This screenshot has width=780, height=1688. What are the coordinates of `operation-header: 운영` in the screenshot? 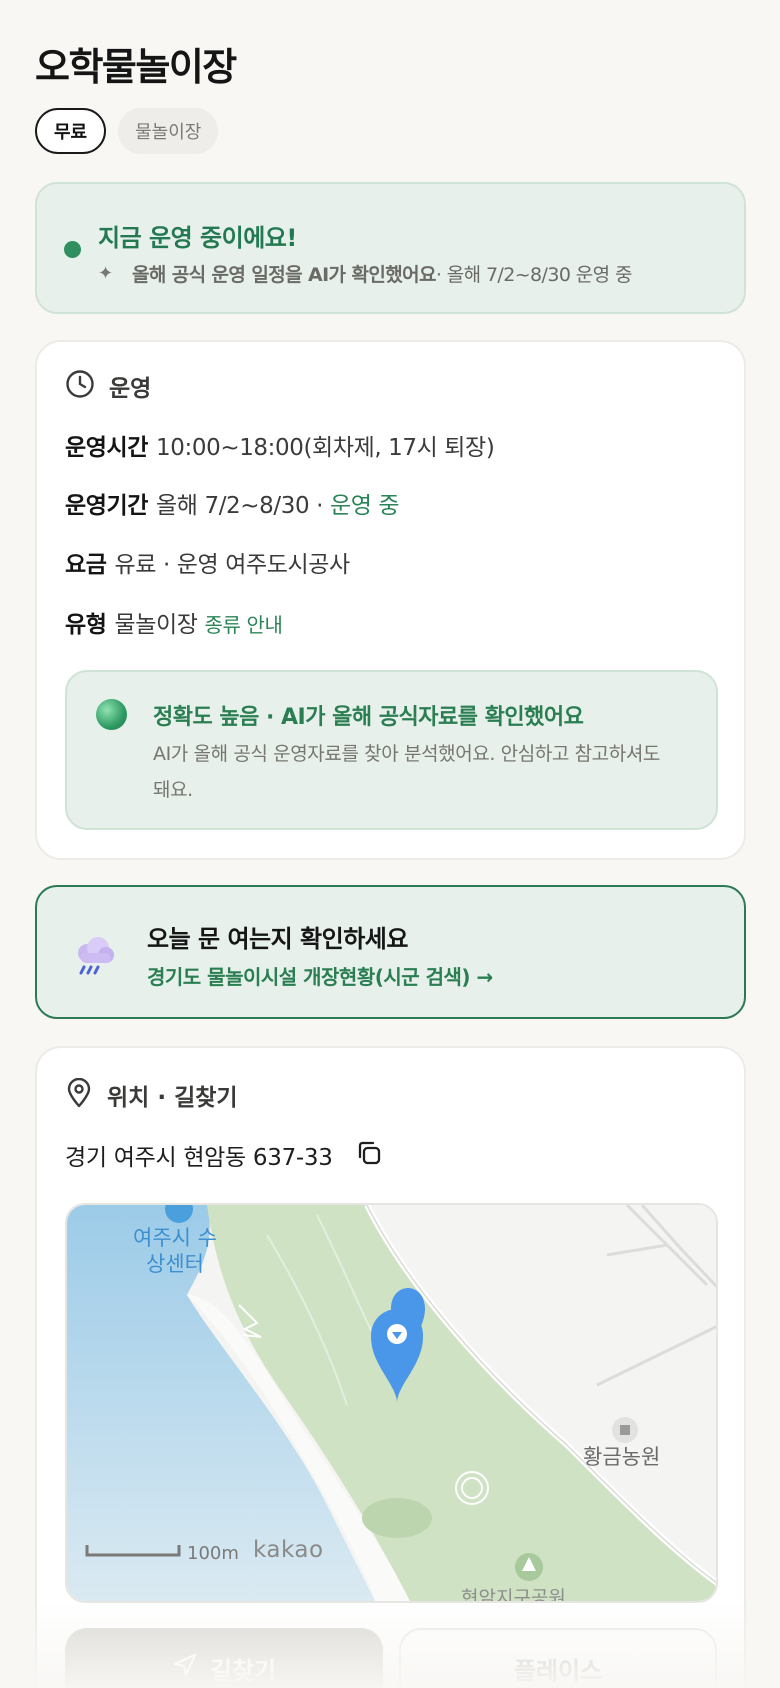 It's located at (108, 386).